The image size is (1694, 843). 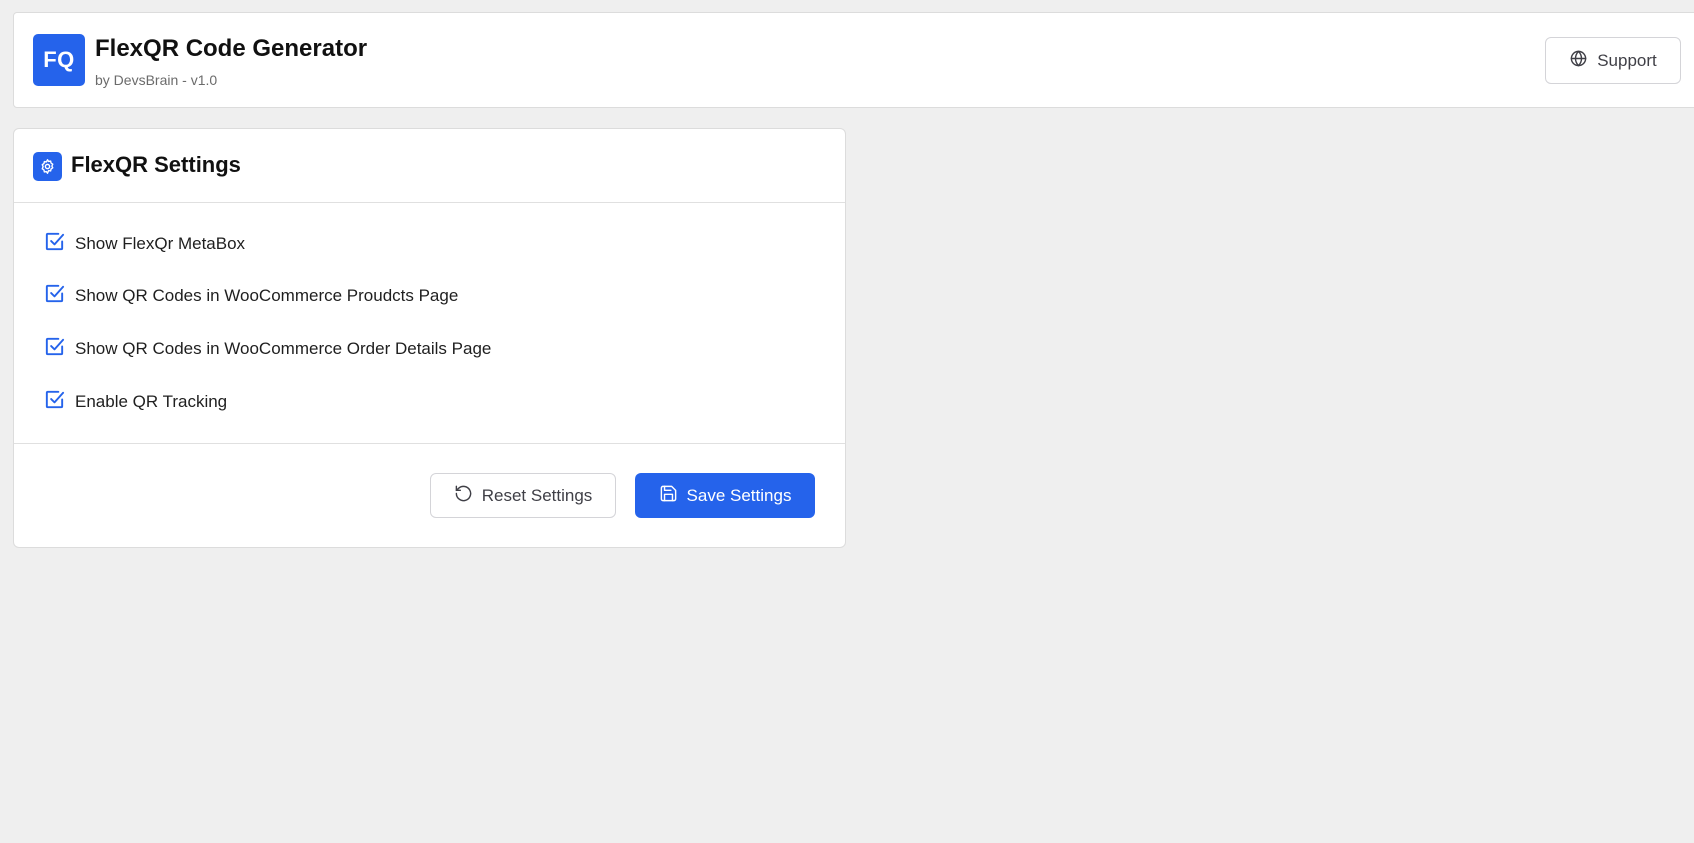 What do you see at coordinates (537, 495) in the screenshot?
I see `reset-settings-label: Reset Settings` at bounding box center [537, 495].